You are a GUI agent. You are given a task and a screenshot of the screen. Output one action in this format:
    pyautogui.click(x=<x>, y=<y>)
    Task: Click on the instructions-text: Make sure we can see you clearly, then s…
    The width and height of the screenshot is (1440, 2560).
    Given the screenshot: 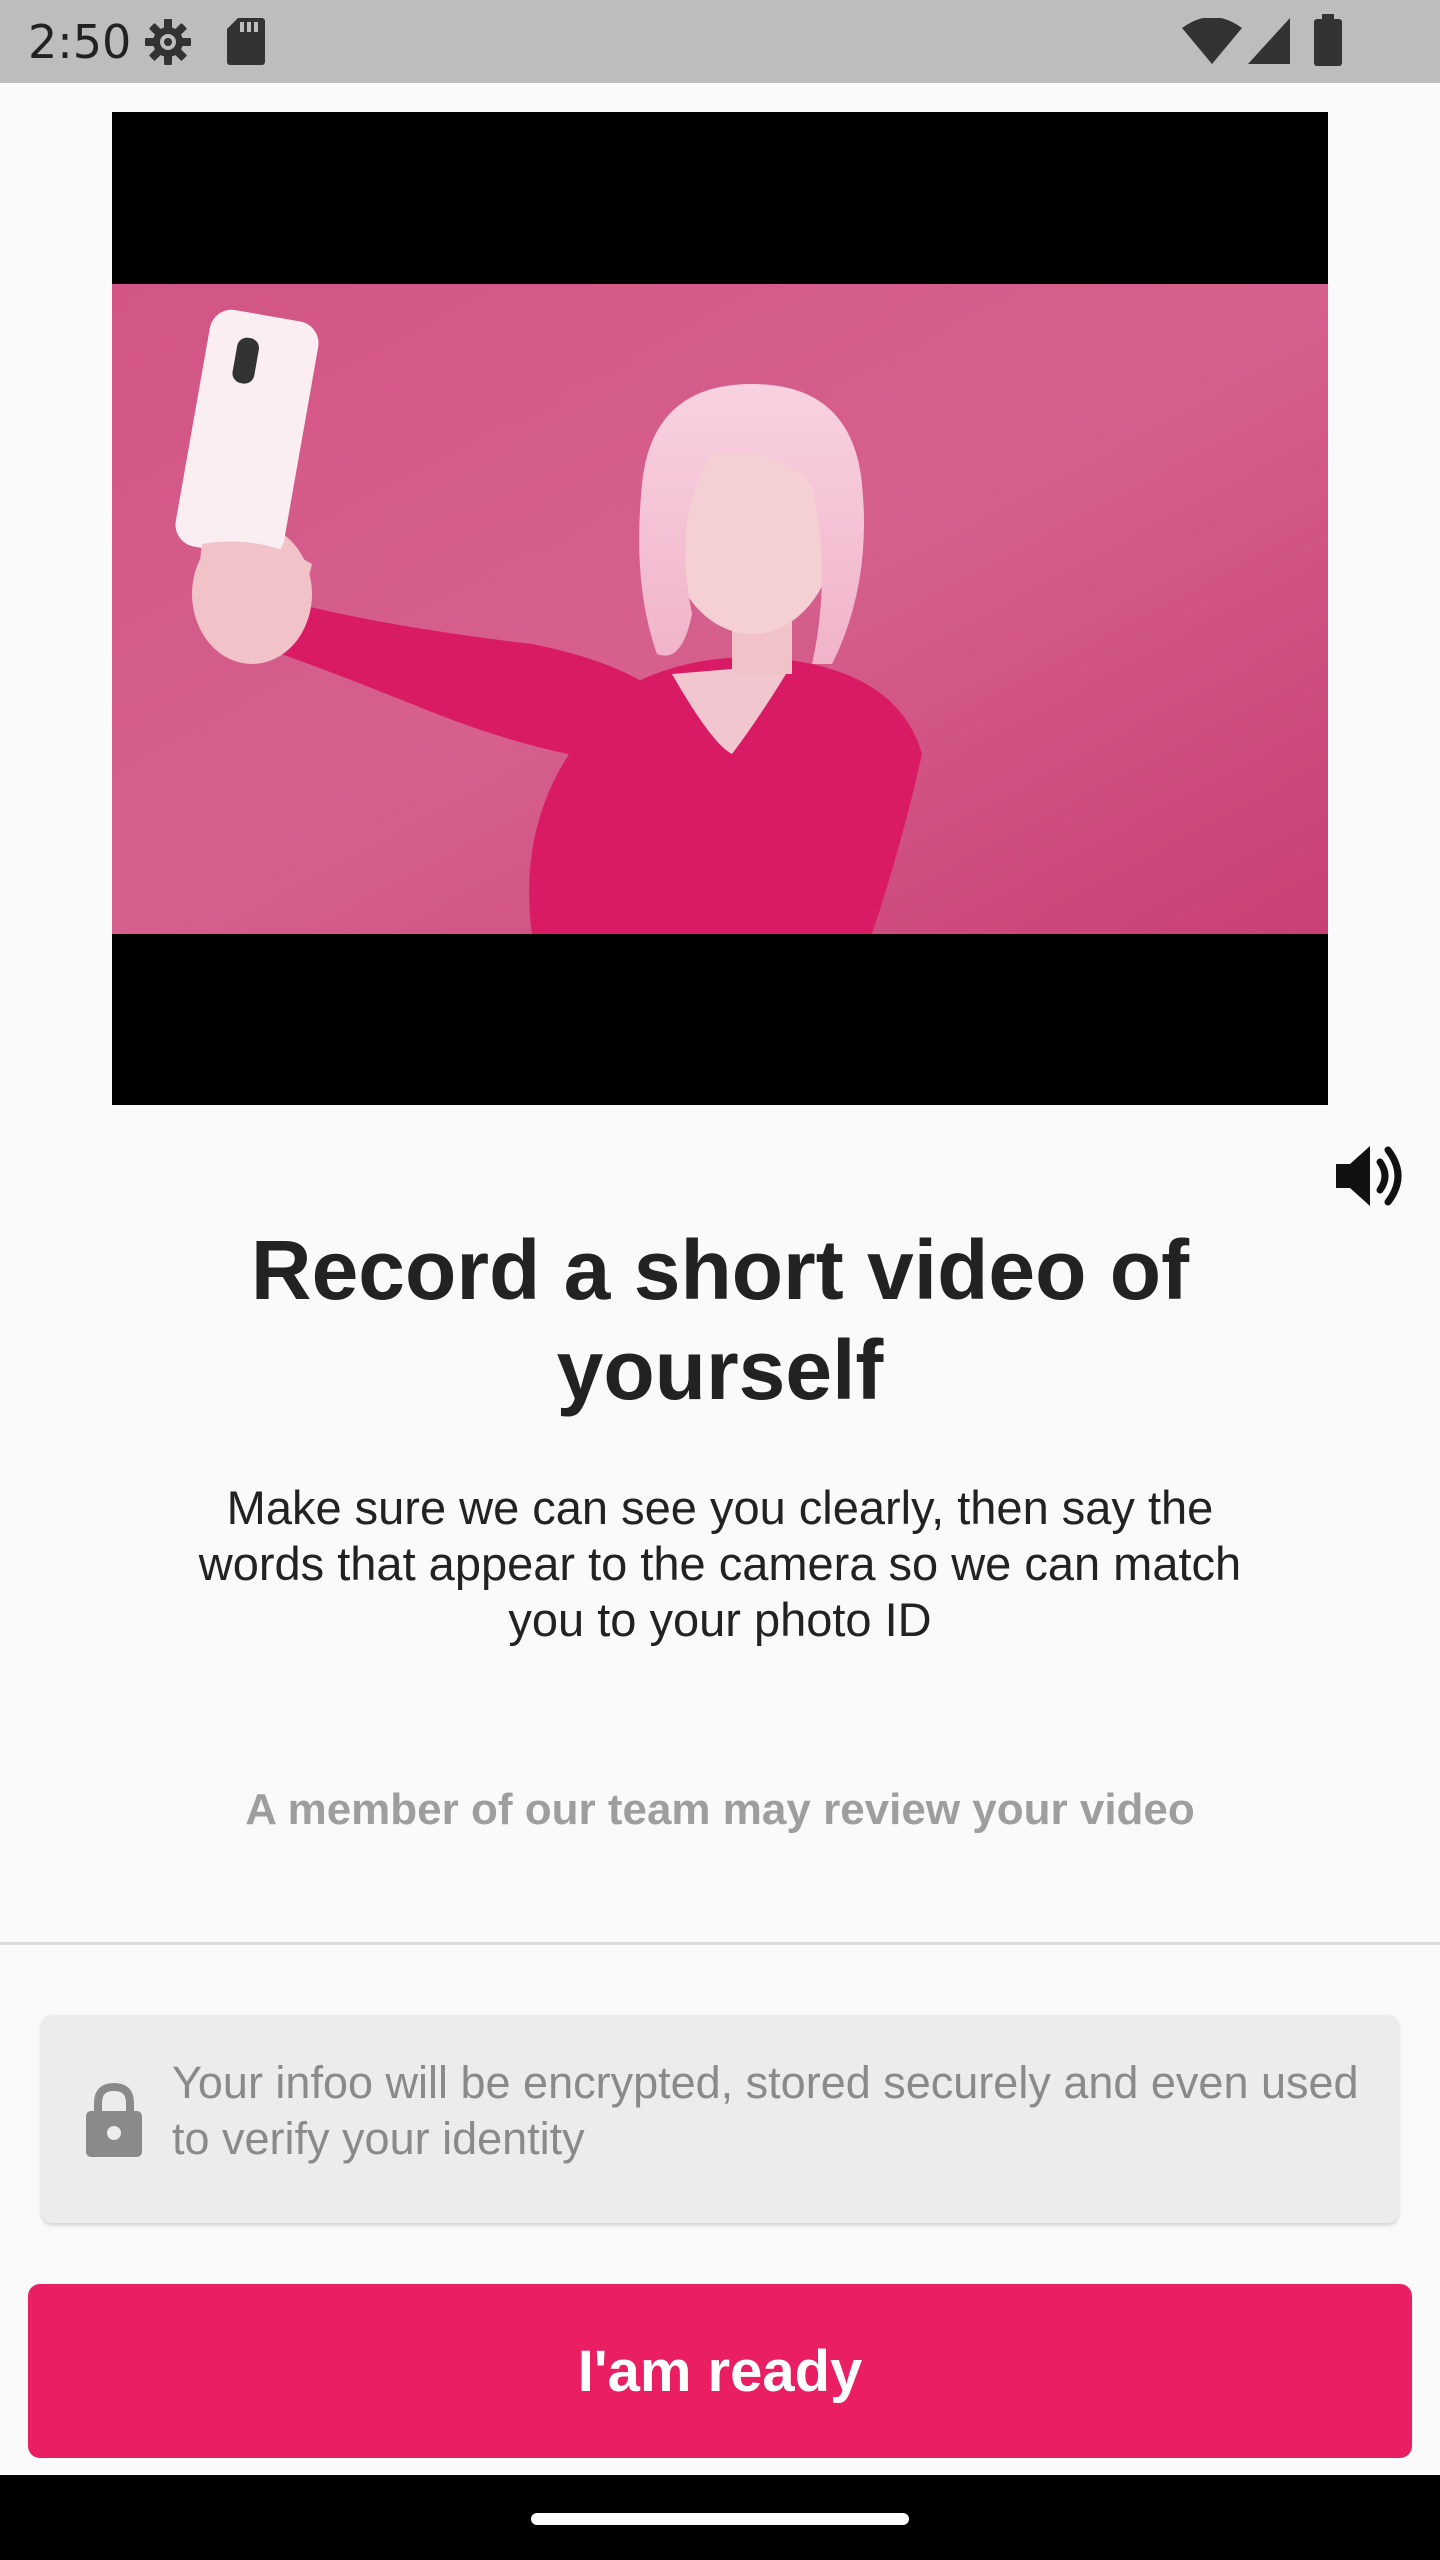 What is the action you would take?
    pyautogui.click(x=720, y=1563)
    